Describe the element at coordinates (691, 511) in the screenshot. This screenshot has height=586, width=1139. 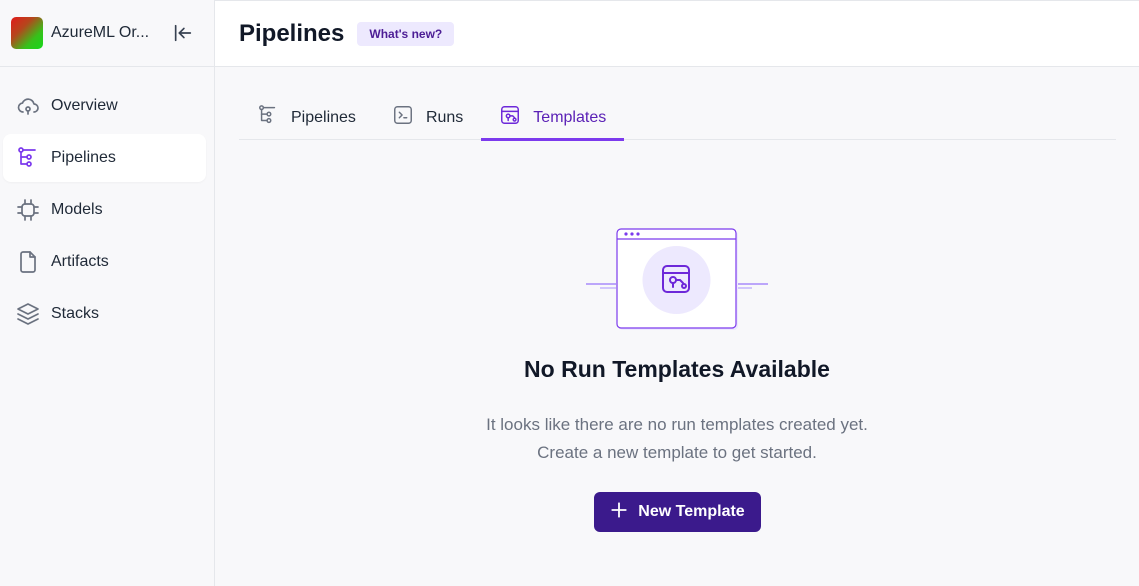
I see `new-template-label: New Template` at that location.